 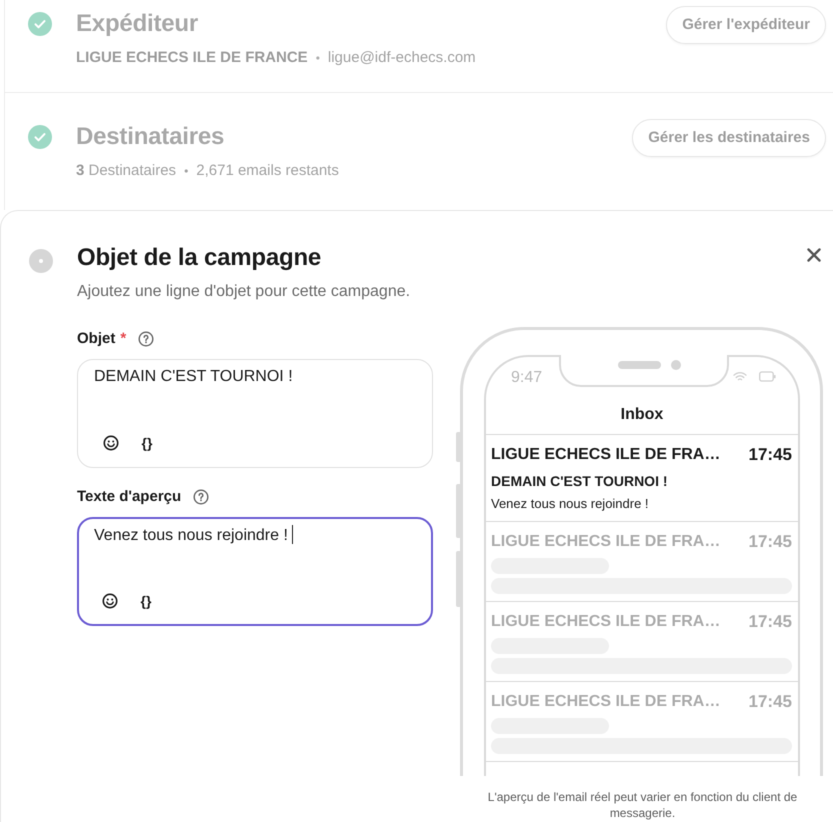 I want to click on battery-icon, so click(x=767, y=376).